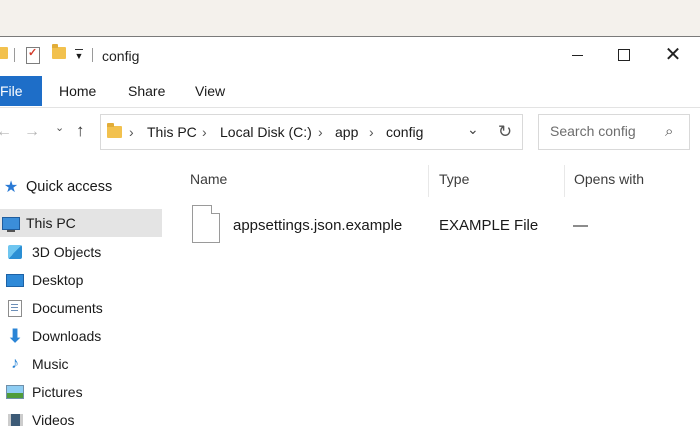 This screenshot has width=700, height=431. What do you see at coordinates (33, 55) in the screenshot?
I see `properties-icon` at bounding box center [33, 55].